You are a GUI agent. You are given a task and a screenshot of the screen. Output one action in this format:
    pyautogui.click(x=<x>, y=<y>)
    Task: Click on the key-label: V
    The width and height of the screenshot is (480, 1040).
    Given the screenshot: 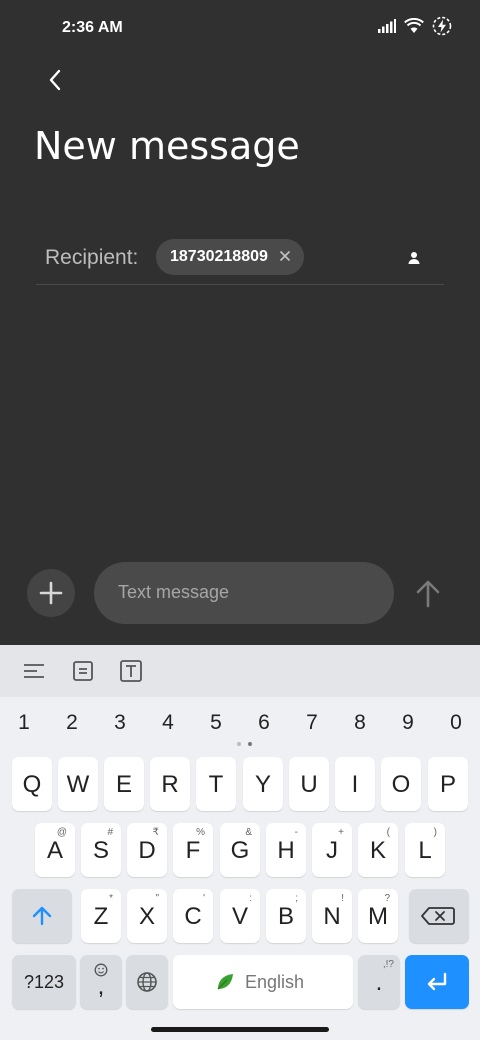 What is the action you would take?
    pyautogui.click(x=239, y=916)
    